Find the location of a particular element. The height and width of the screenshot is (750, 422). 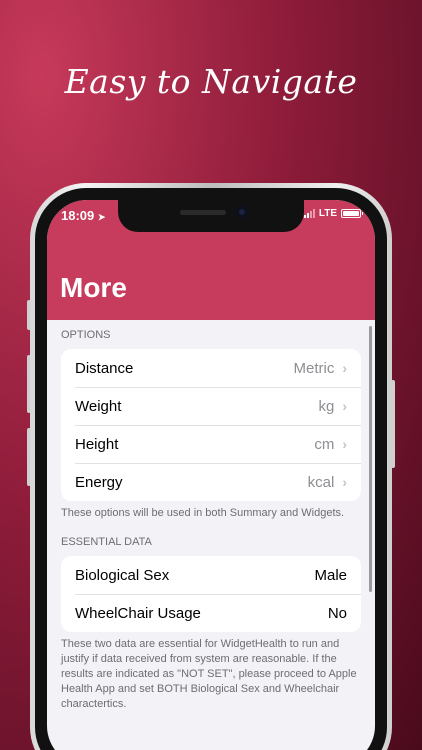

status-time-text: 18:09 is located at coordinates (78, 215).